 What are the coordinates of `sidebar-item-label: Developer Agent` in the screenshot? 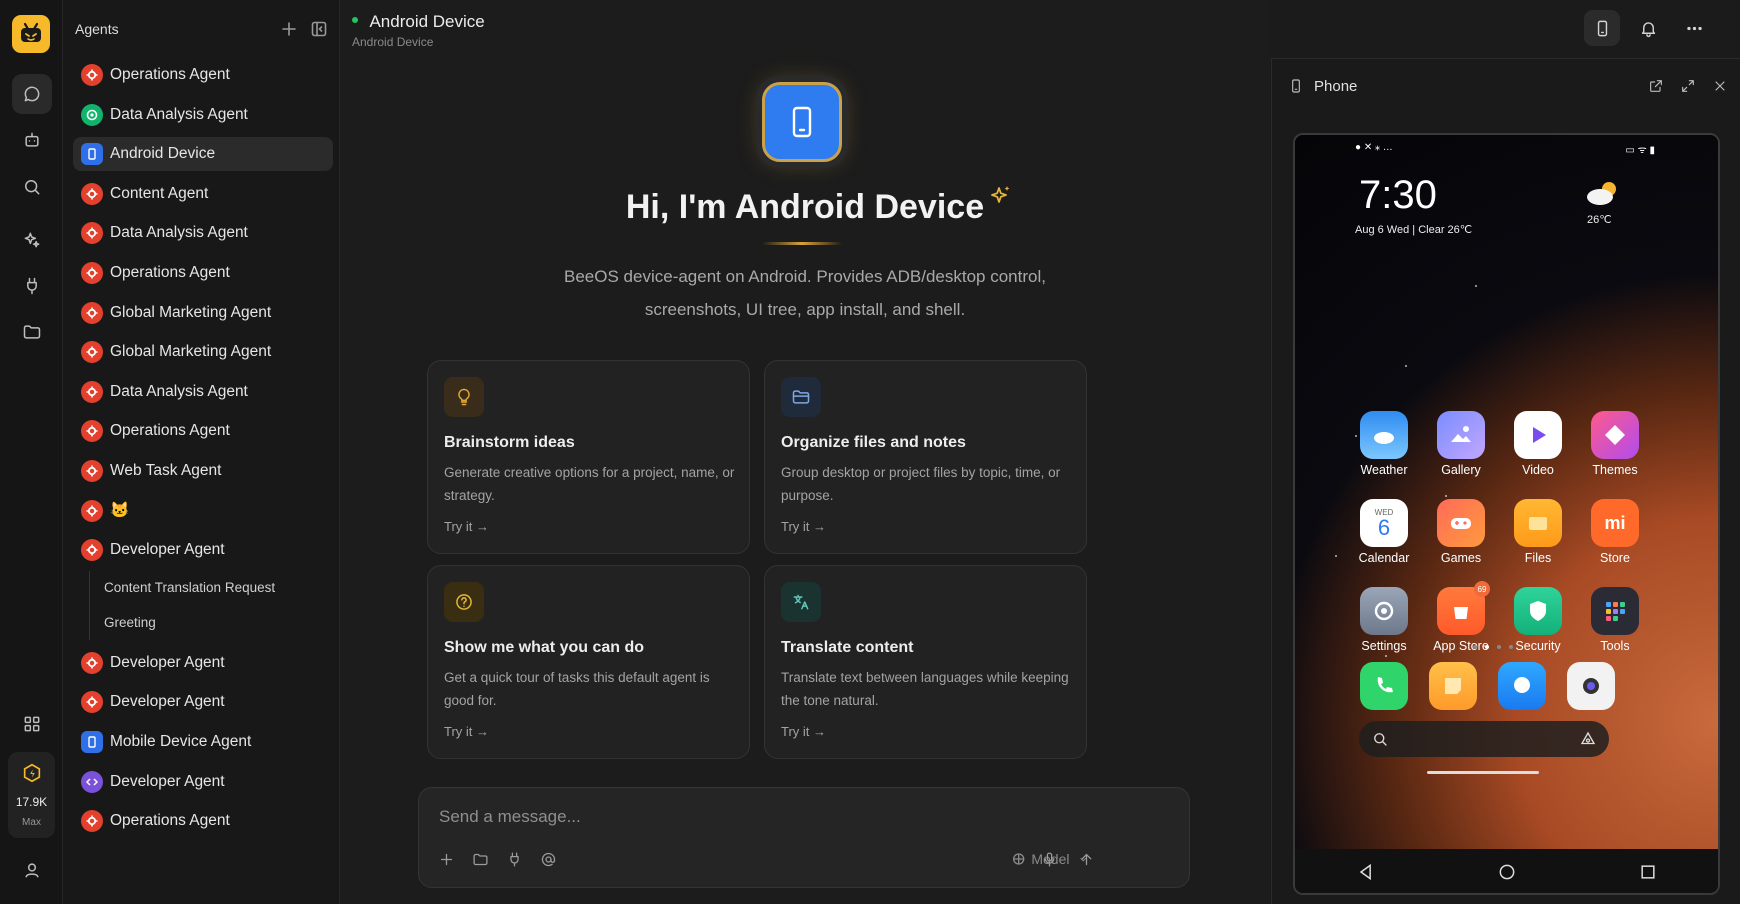 It's located at (167, 662).